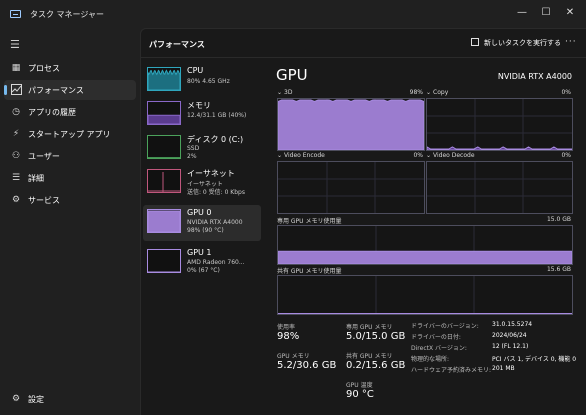 This screenshot has width=586, height=415. Describe the element at coordinates (16, 90) in the screenshot. I see `performance-icon` at that location.